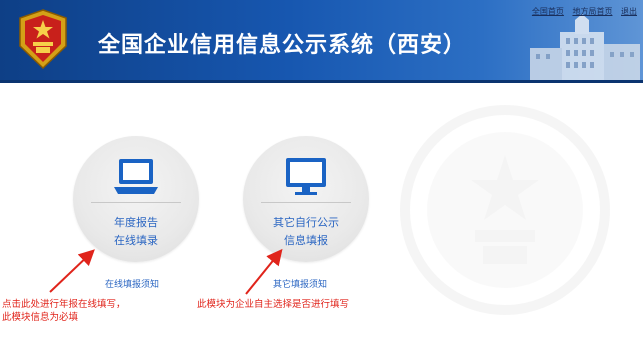 This screenshot has width=643, height=343. Describe the element at coordinates (273, 304) in the screenshot. I see `annotation-right: 此模块为企业自主选择是否进行填写` at that location.